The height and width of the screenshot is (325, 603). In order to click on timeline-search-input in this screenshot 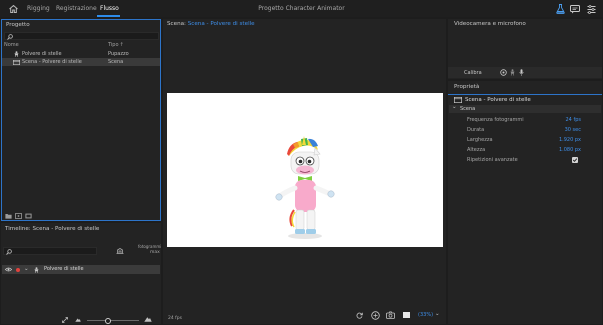, I will do `click(50, 251)`.